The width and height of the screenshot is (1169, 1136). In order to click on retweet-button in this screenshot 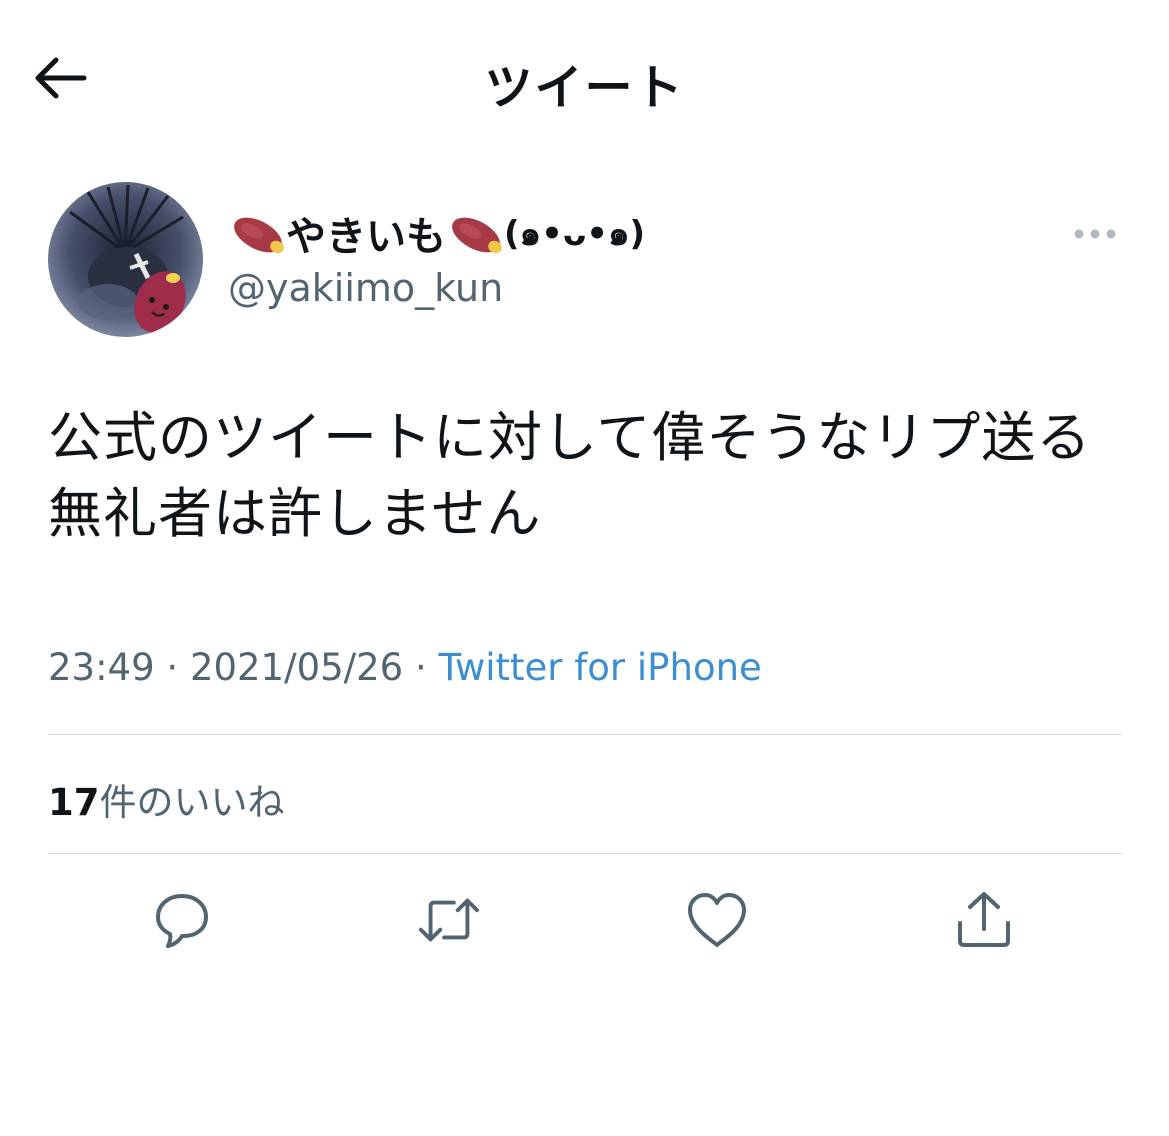, I will do `click(449, 920)`.